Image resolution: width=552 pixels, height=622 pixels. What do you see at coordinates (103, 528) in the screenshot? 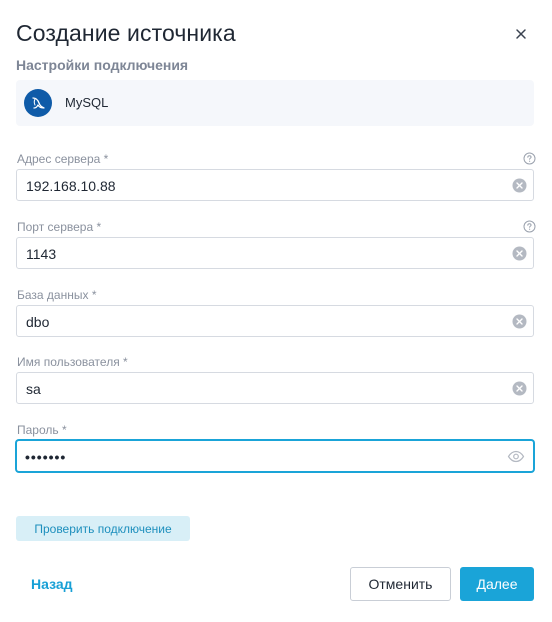
I see `check-connection-button: Проверить подключение` at bounding box center [103, 528].